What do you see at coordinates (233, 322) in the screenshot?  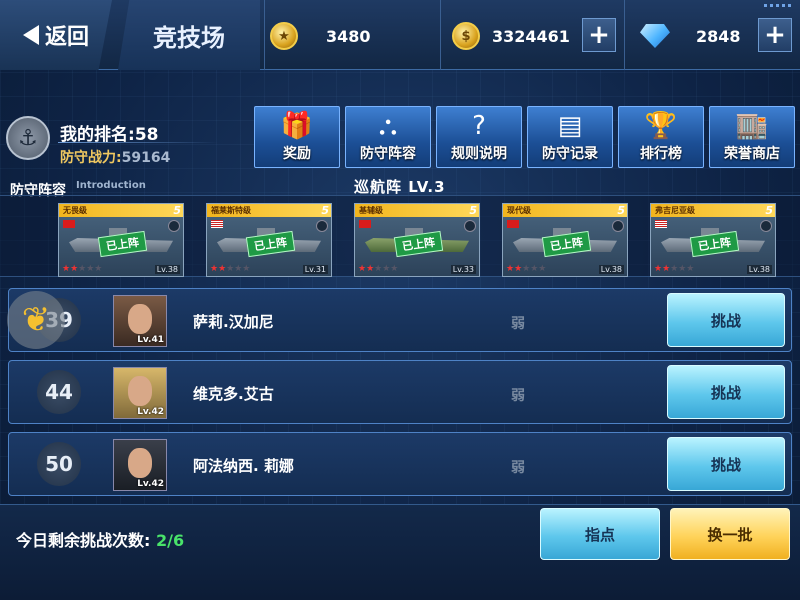 I see `opponent-name: 萨莉.汉加尼` at bounding box center [233, 322].